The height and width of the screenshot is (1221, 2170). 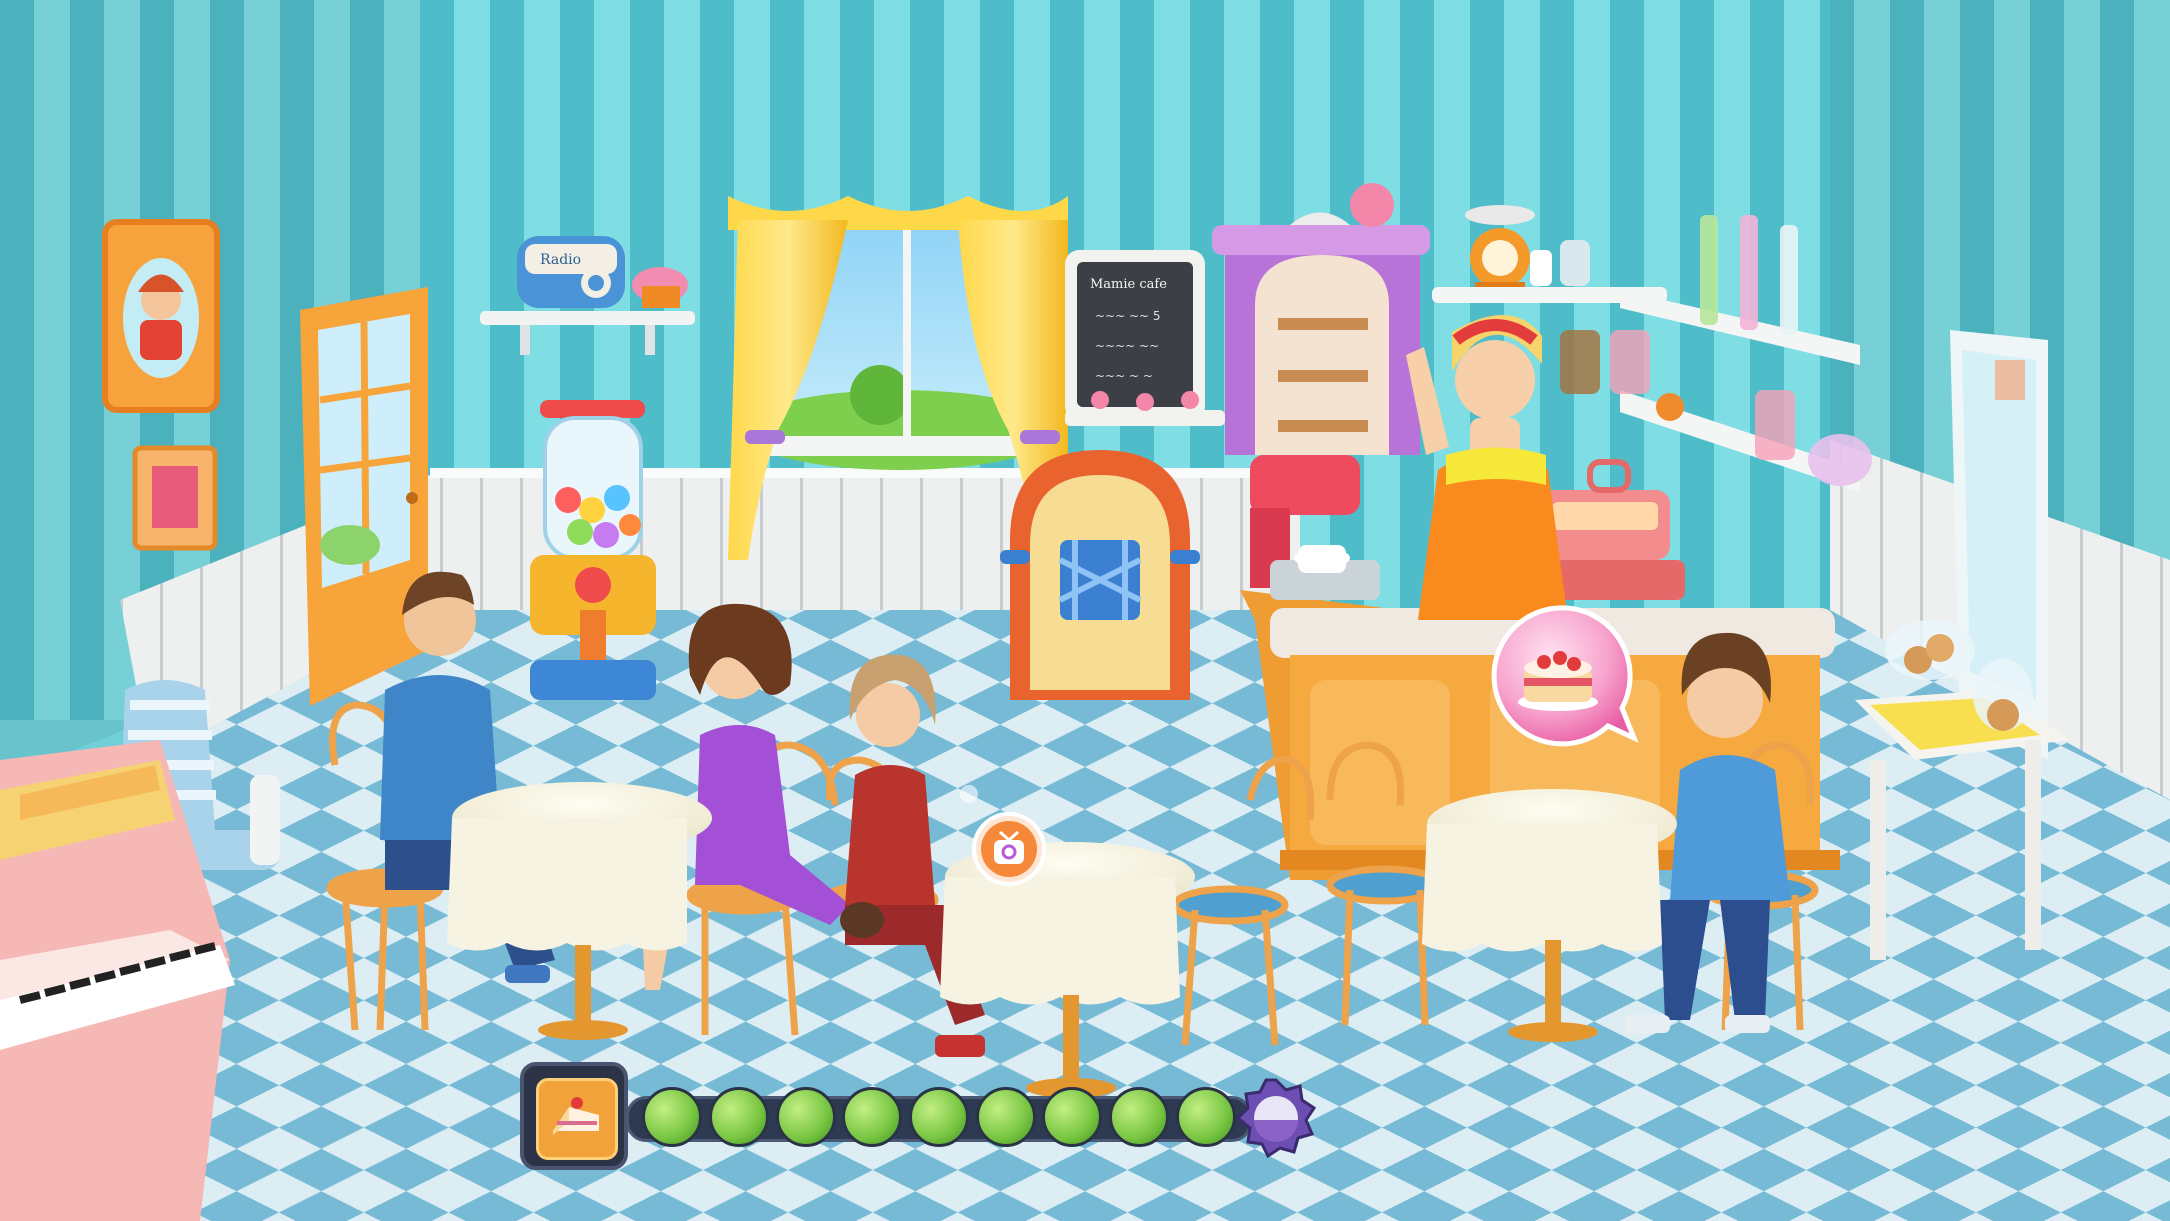 I want to click on level-button, so click(x=574, y=1116).